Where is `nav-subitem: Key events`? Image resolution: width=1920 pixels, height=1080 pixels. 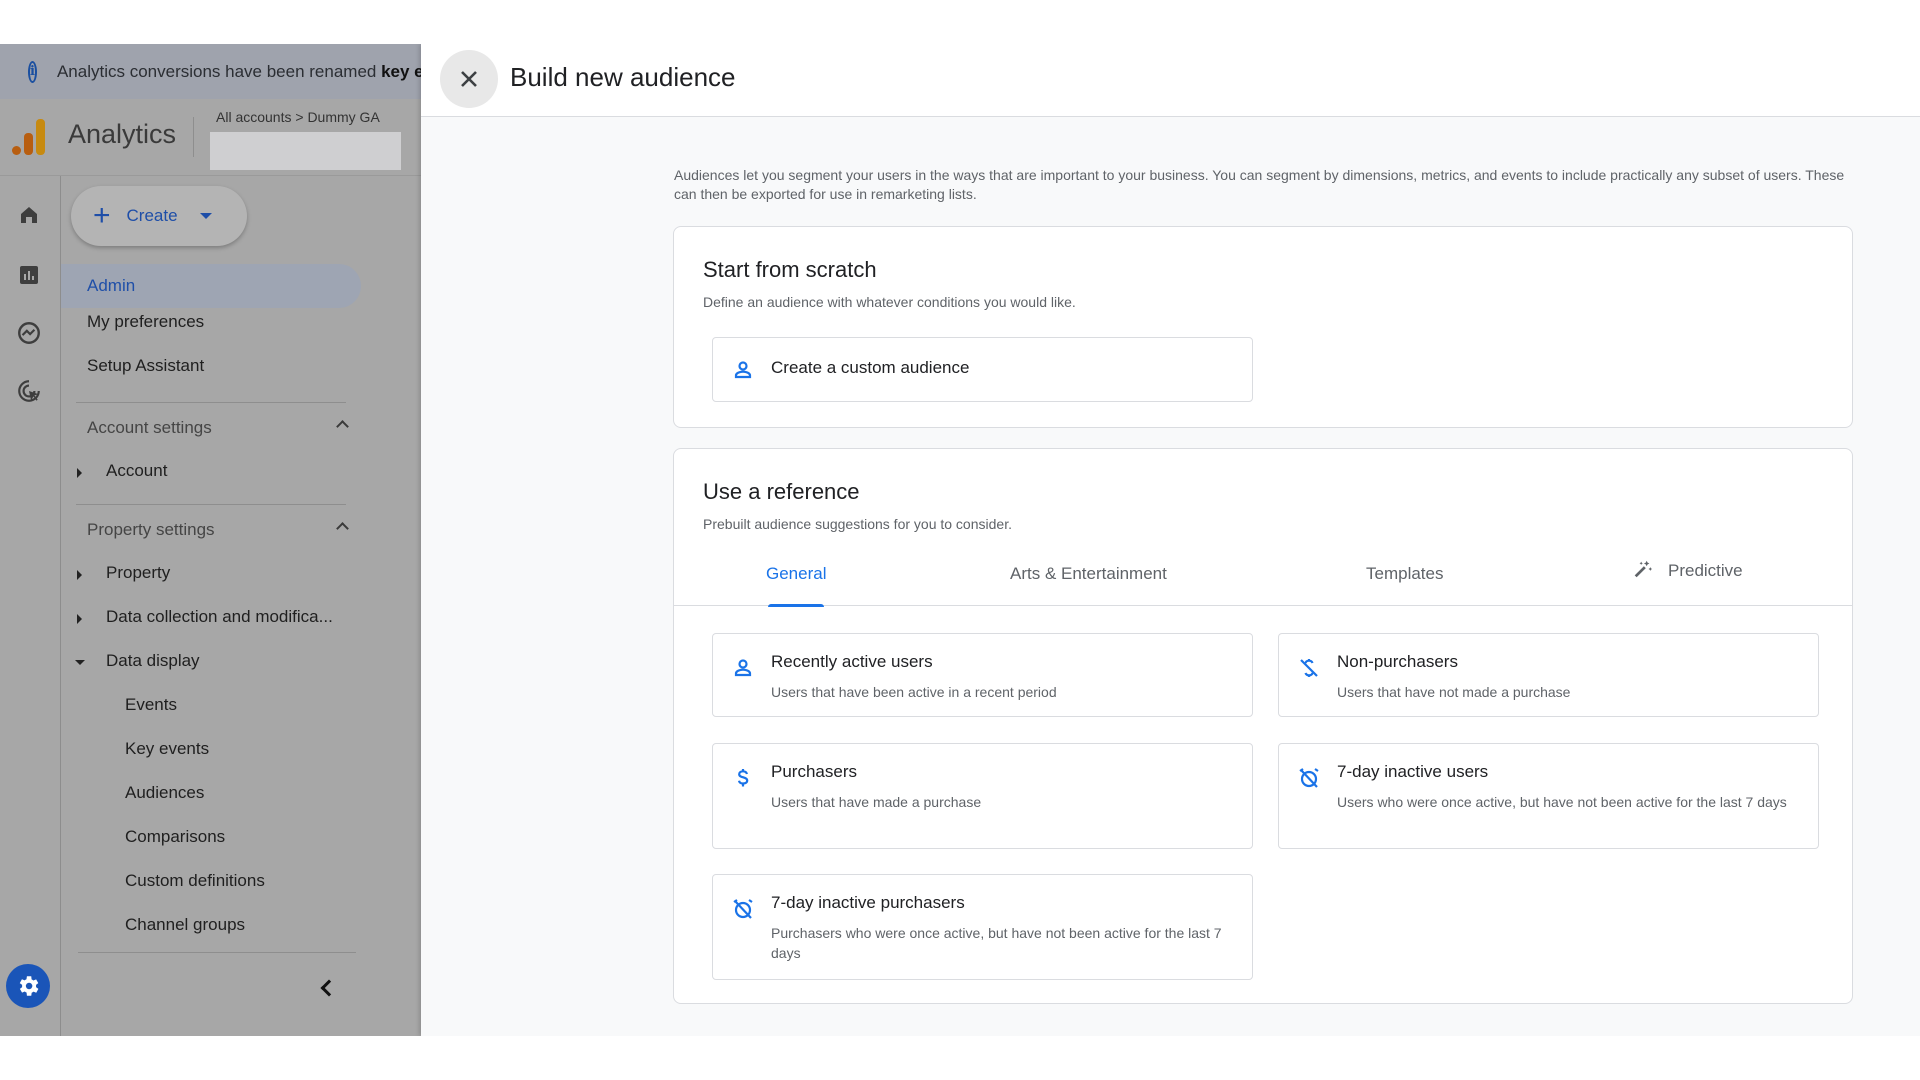 nav-subitem: Key events is located at coordinates (167, 749).